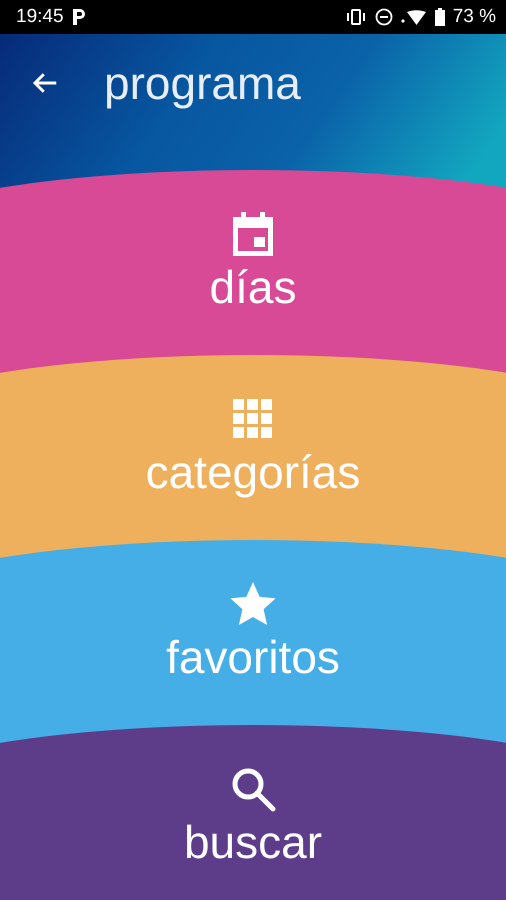  I want to click on status-time: 19:45, so click(40, 17).